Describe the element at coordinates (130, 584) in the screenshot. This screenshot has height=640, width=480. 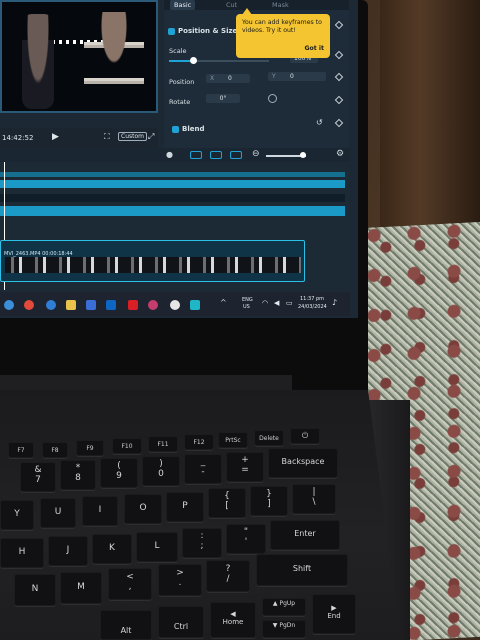
I see `key-comma: <,` at that location.